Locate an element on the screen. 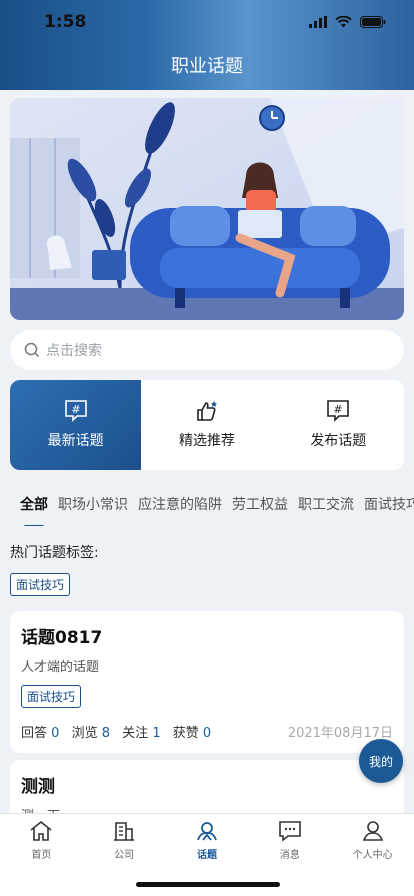 The width and height of the screenshot is (414, 896). topic-subtitle: 人才端的话题 is located at coordinates (60, 667).